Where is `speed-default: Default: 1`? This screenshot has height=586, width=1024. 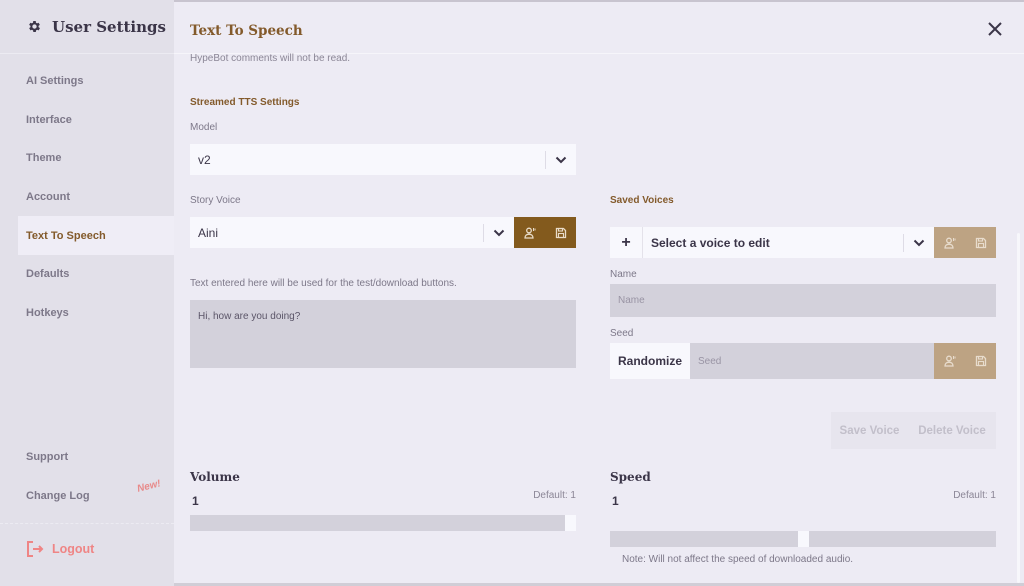
speed-default: Default: 1 is located at coordinates (974, 495).